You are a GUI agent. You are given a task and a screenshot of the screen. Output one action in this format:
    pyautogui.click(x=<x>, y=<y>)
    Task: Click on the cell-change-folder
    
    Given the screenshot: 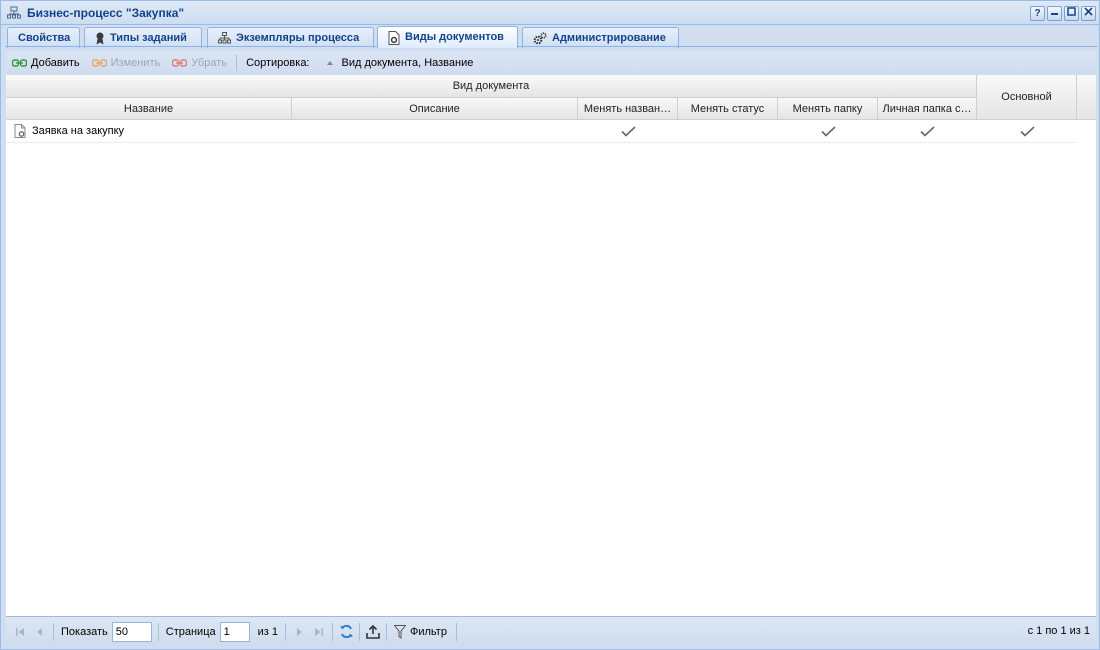 What is the action you would take?
    pyautogui.click(x=828, y=131)
    